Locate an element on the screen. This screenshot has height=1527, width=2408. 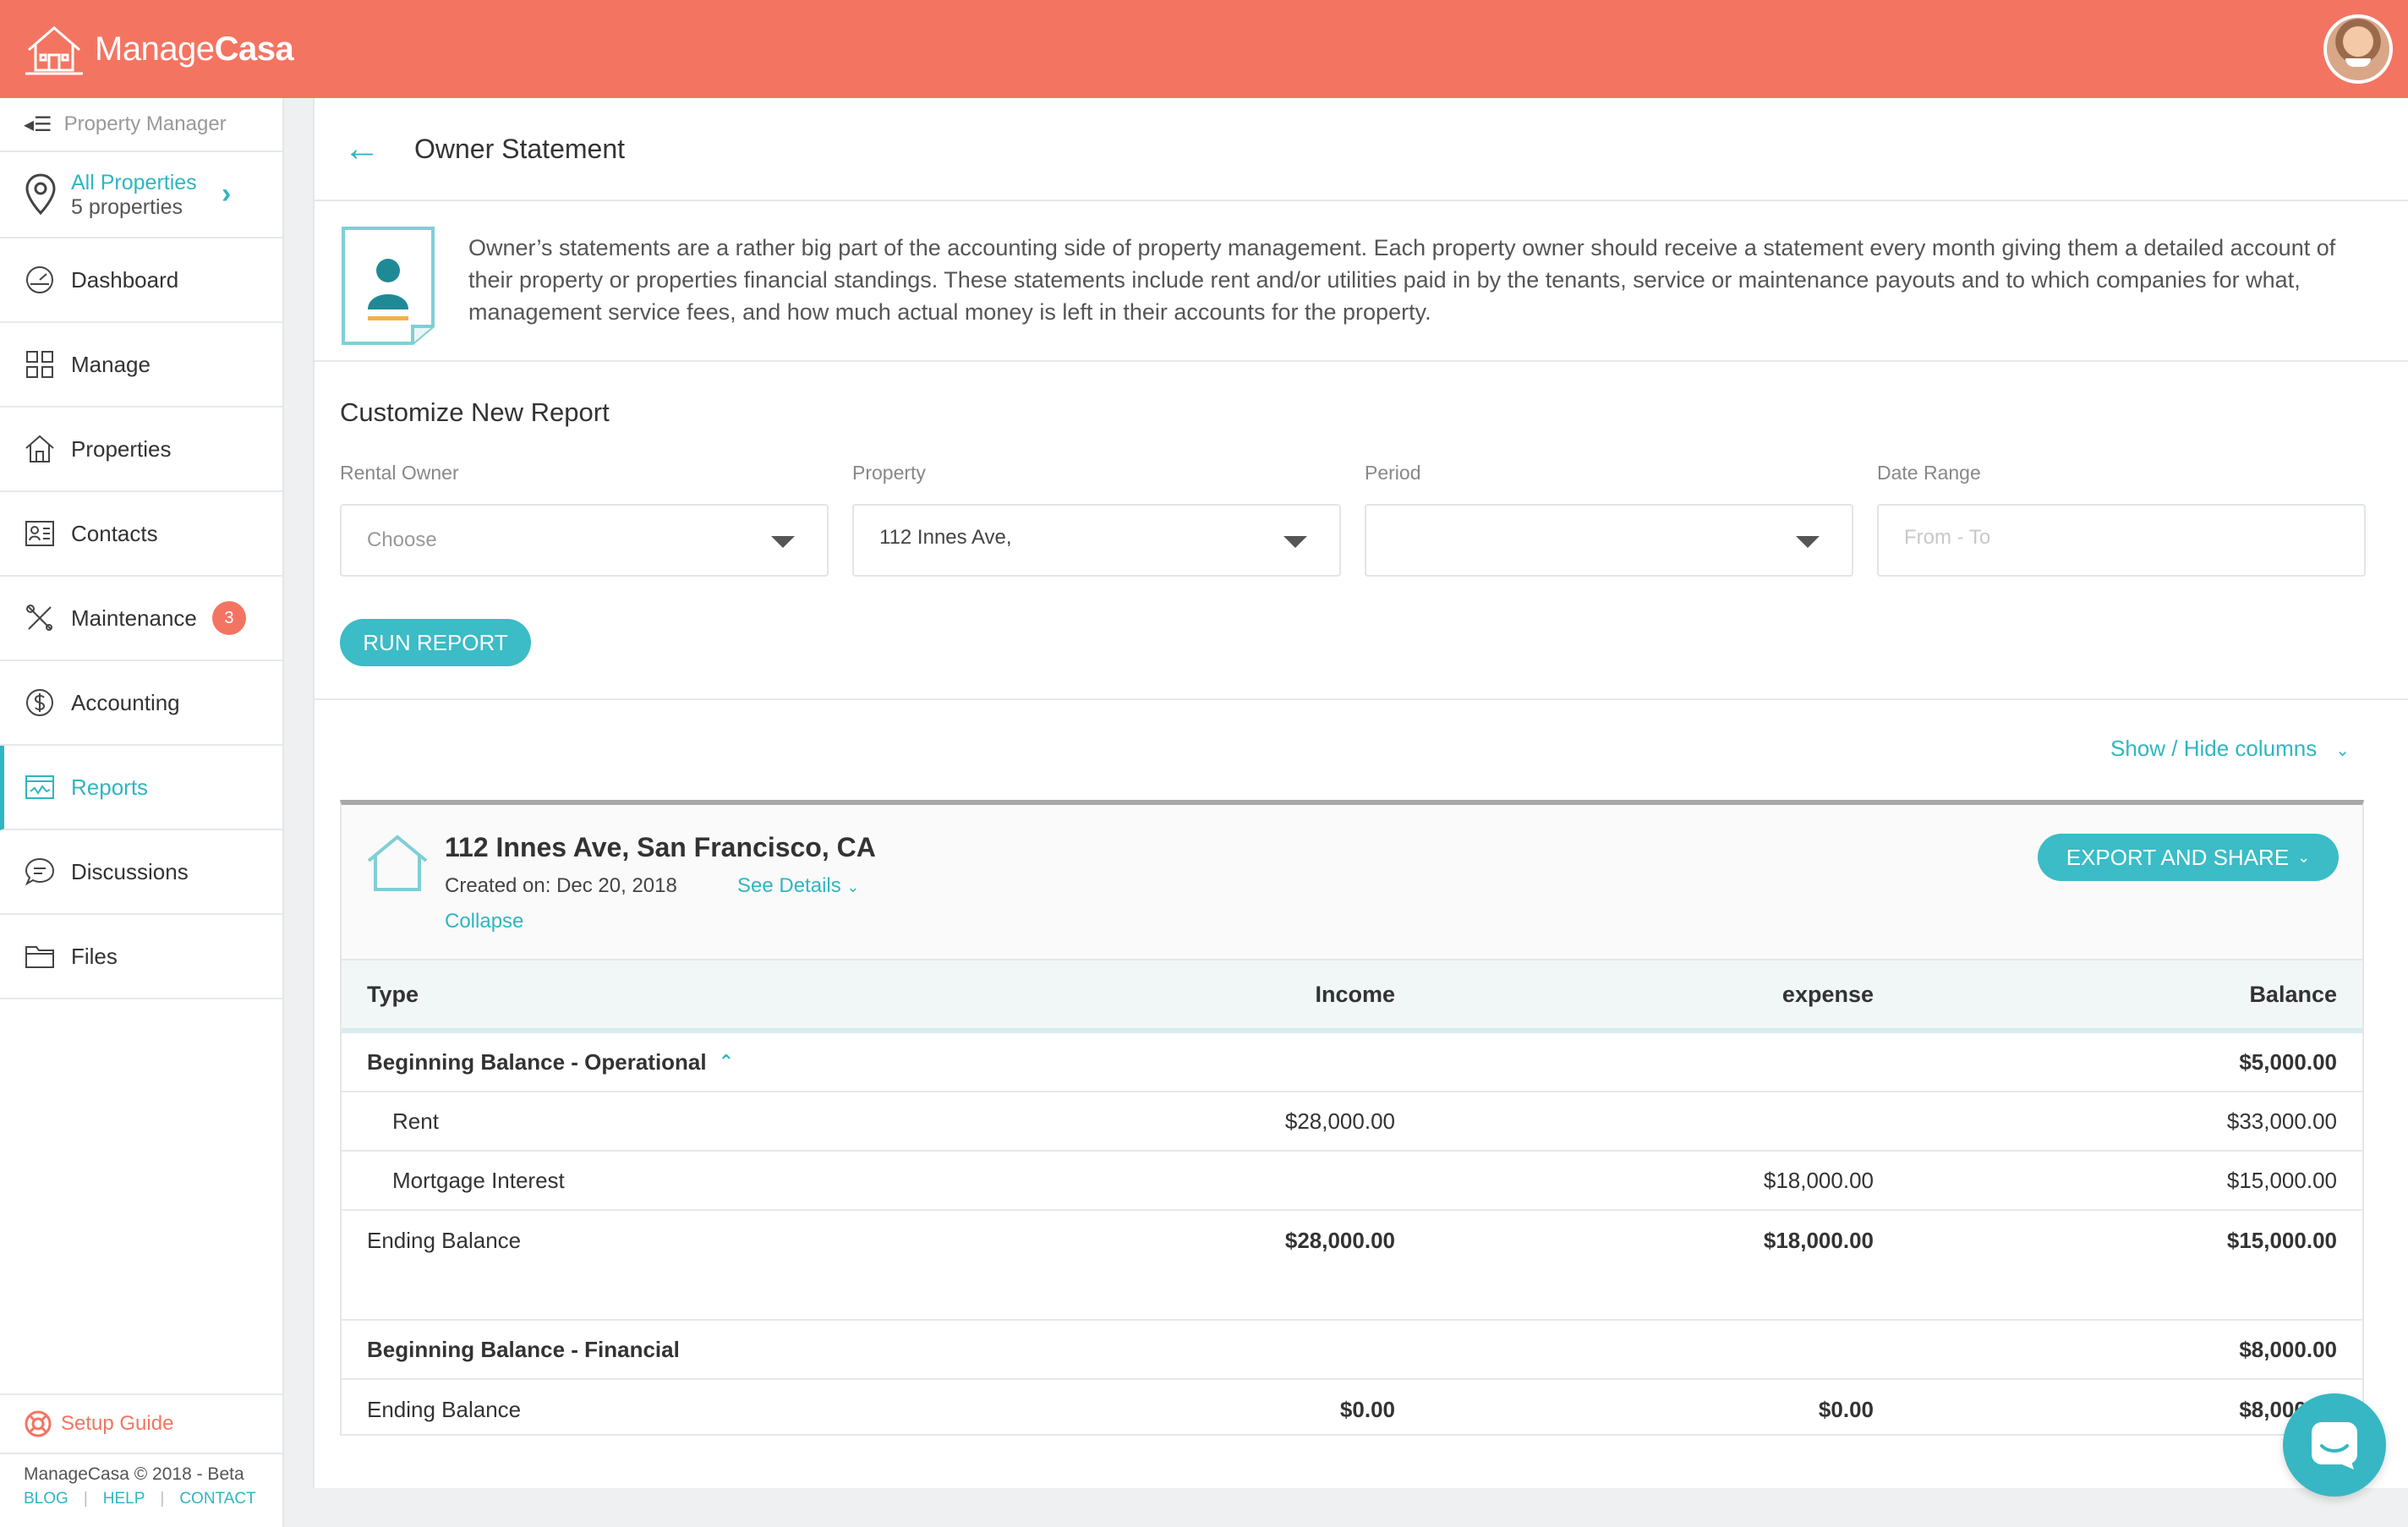
table-header: Type Income expense Balance is located at coordinates (1352, 997).